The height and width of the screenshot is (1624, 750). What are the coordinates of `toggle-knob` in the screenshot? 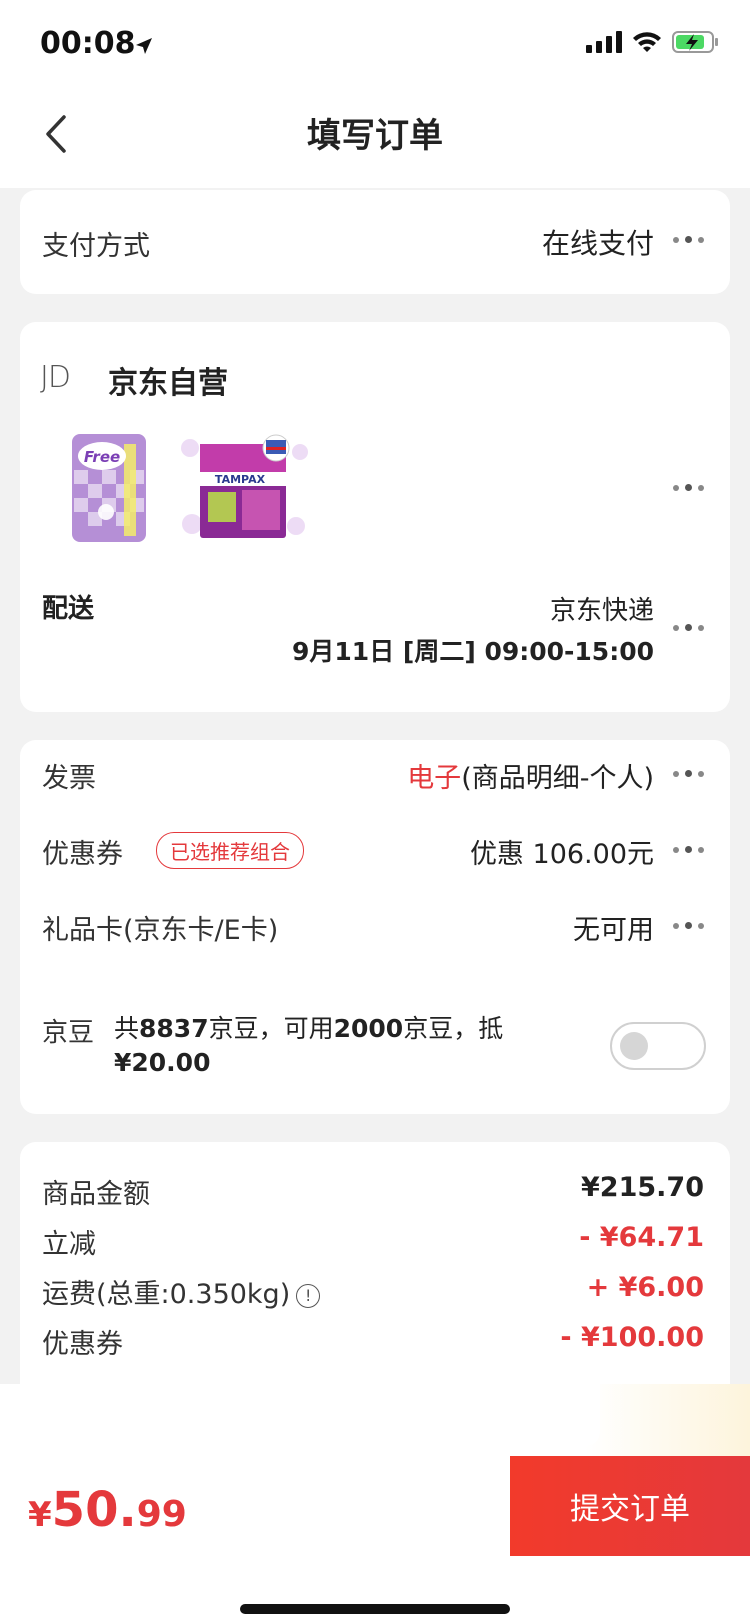 It's located at (634, 1046).